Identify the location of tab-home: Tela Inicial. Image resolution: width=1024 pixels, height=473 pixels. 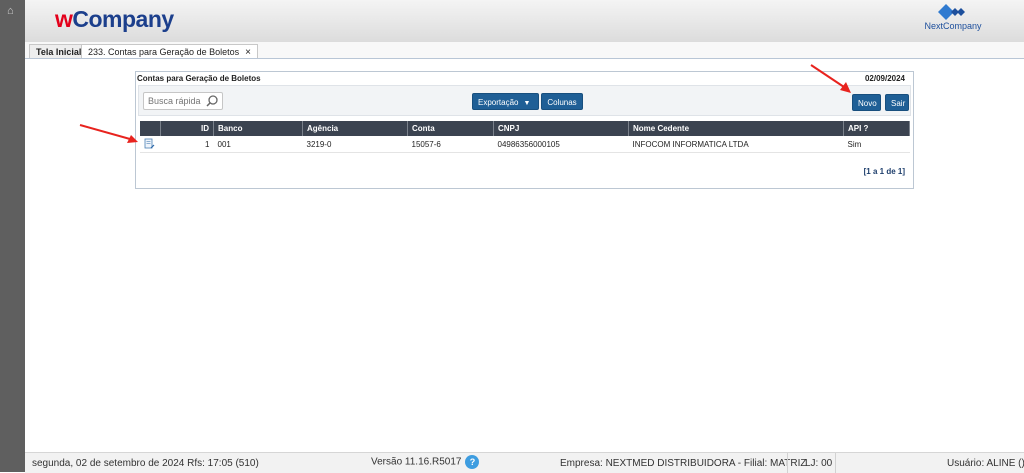
(59, 51).